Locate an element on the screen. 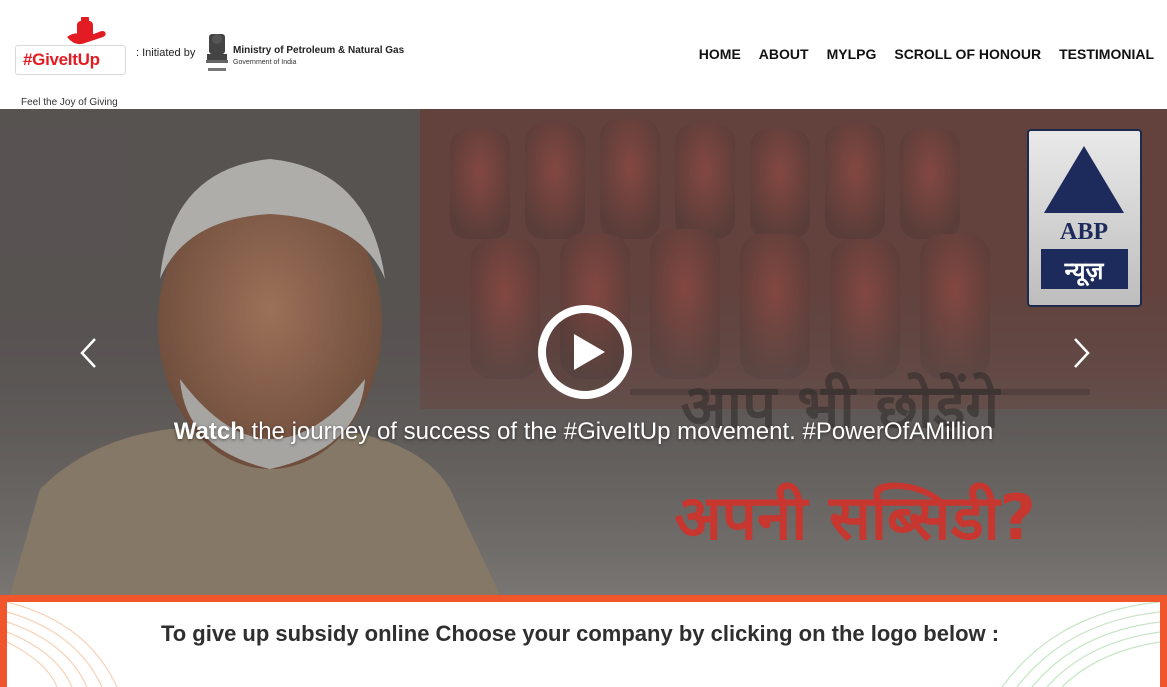  ministry-name: Ministry of Petroleum & Natural Gas is located at coordinates (319, 50).